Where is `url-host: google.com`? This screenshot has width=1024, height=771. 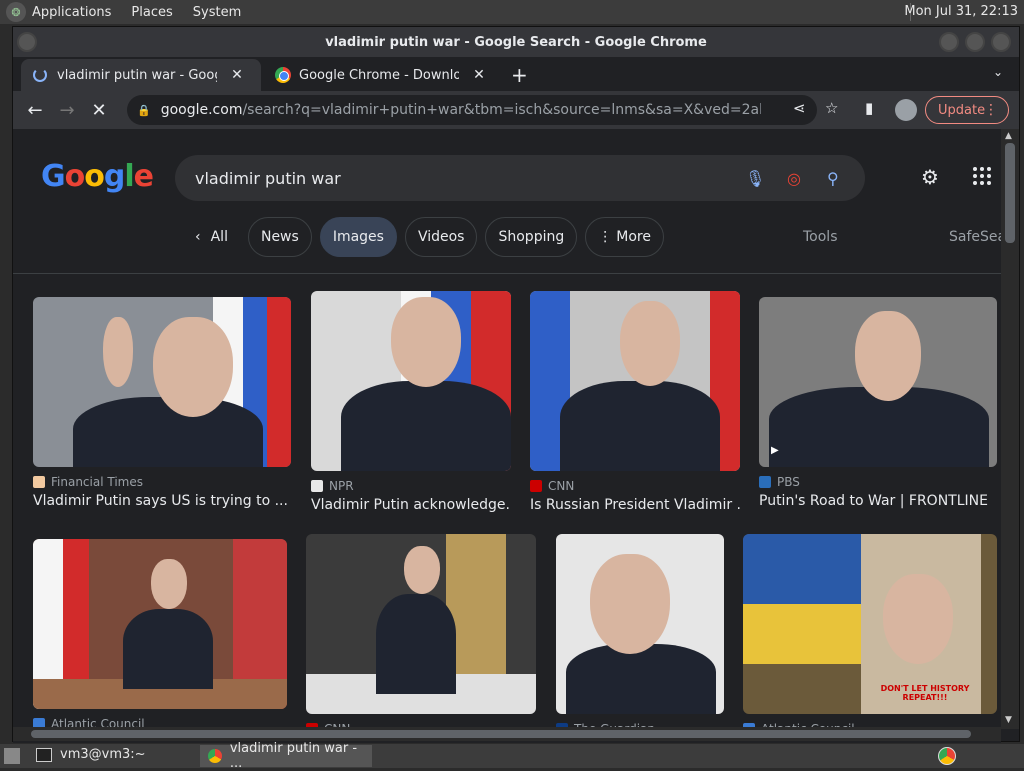 url-host: google.com is located at coordinates (201, 110).